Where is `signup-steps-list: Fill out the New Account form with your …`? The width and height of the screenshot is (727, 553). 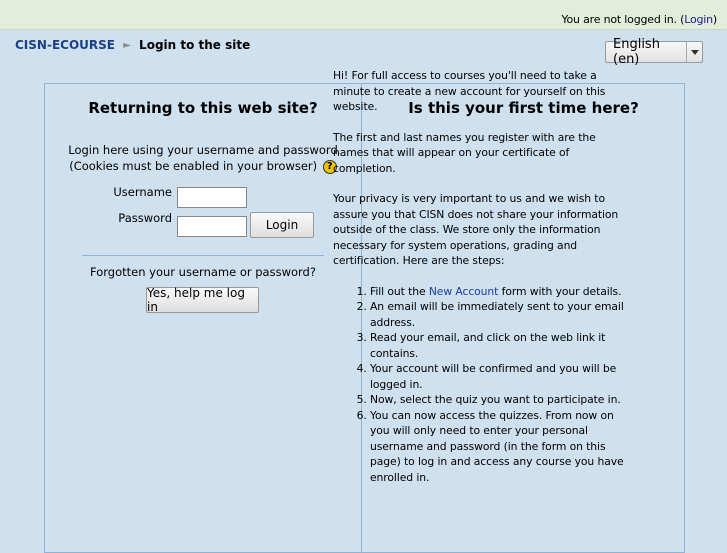
signup-steps-list: Fill out the New Account form with your … is located at coordinates (481, 385).